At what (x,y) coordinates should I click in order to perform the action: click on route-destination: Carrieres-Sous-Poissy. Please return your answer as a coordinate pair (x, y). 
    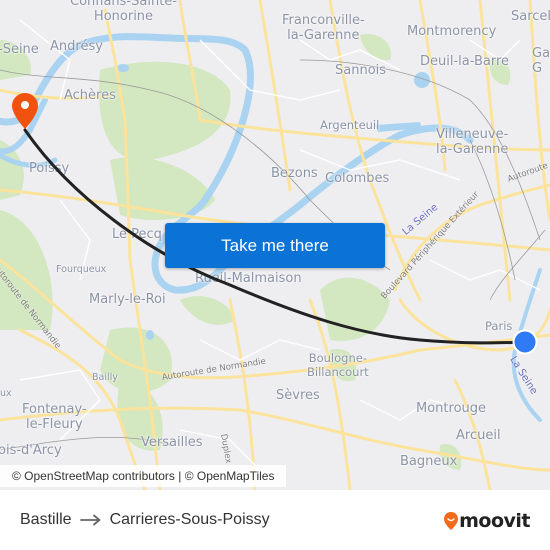
    Looking at the image, I should click on (189, 519).